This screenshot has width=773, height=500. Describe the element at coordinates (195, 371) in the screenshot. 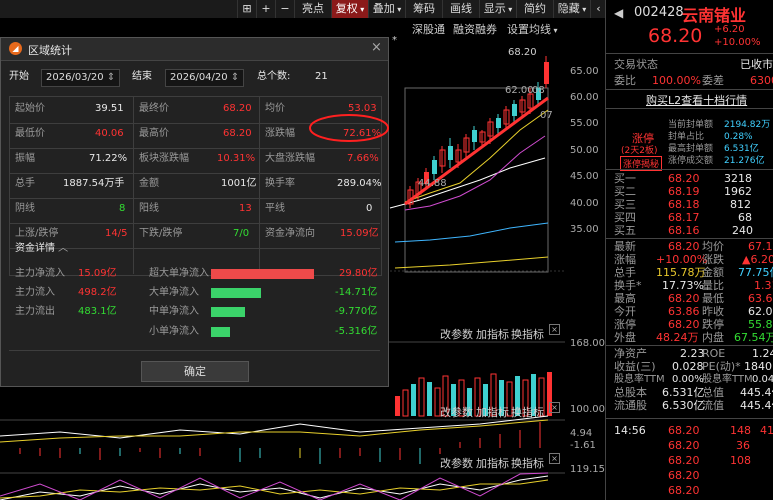

I see `confirm-button: 确定` at that location.